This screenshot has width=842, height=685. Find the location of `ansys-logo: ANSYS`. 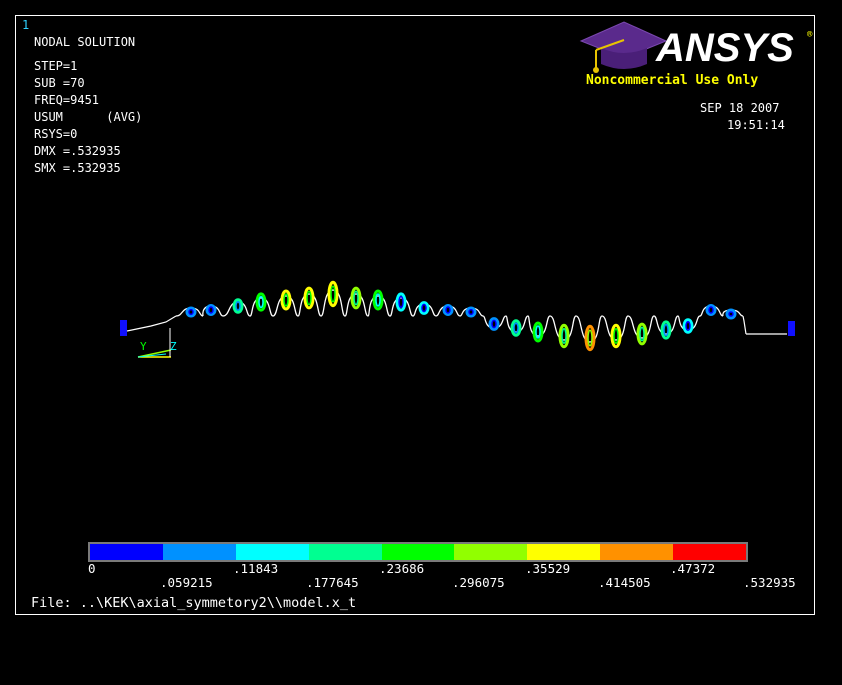

ansys-logo: ANSYS is located at coordinates (725, 48).